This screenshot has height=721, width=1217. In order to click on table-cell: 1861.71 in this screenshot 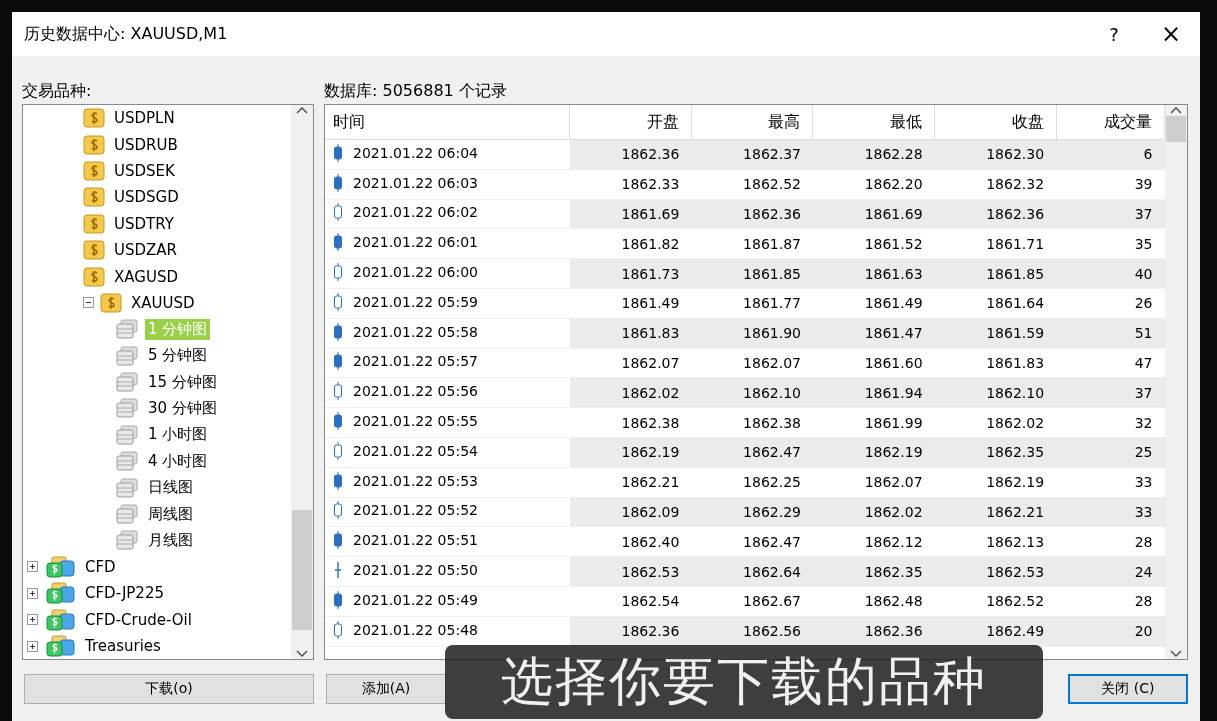, I will do `click(995, 243)`.